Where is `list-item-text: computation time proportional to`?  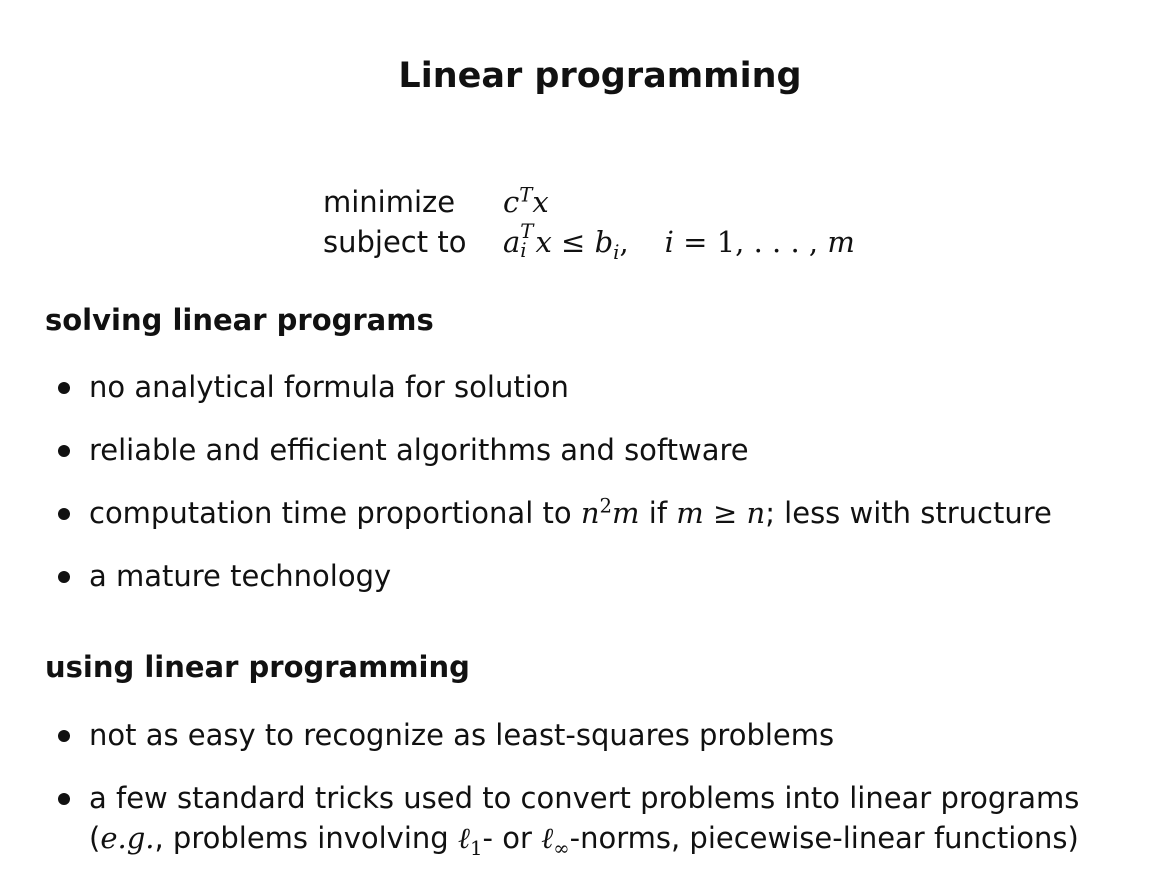
list-item-text: computation time proportional to is located at coordinates (335, 513).